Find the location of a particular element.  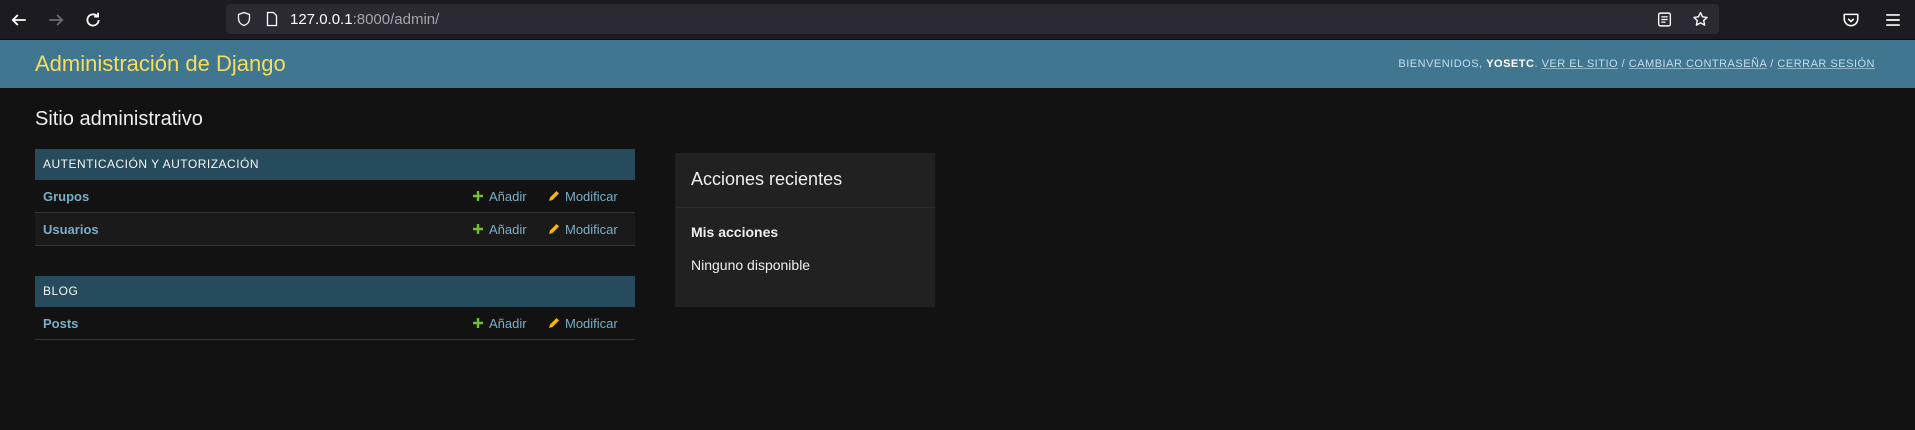

model-link: Posts is located at coordinates (253, 323).